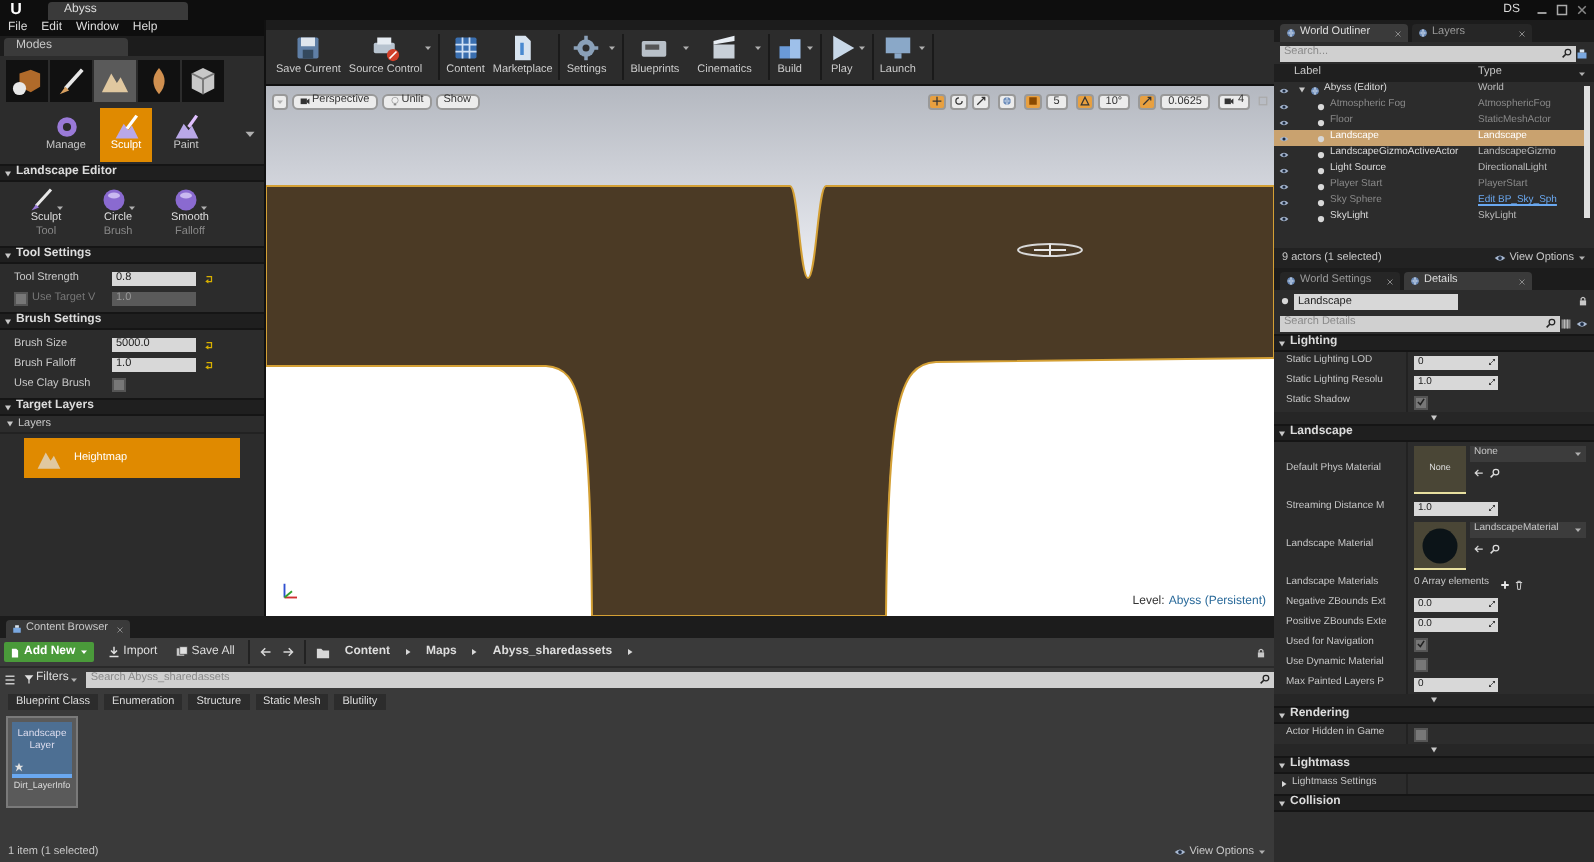  I want to click on bulb-icon, so click(394, 101).